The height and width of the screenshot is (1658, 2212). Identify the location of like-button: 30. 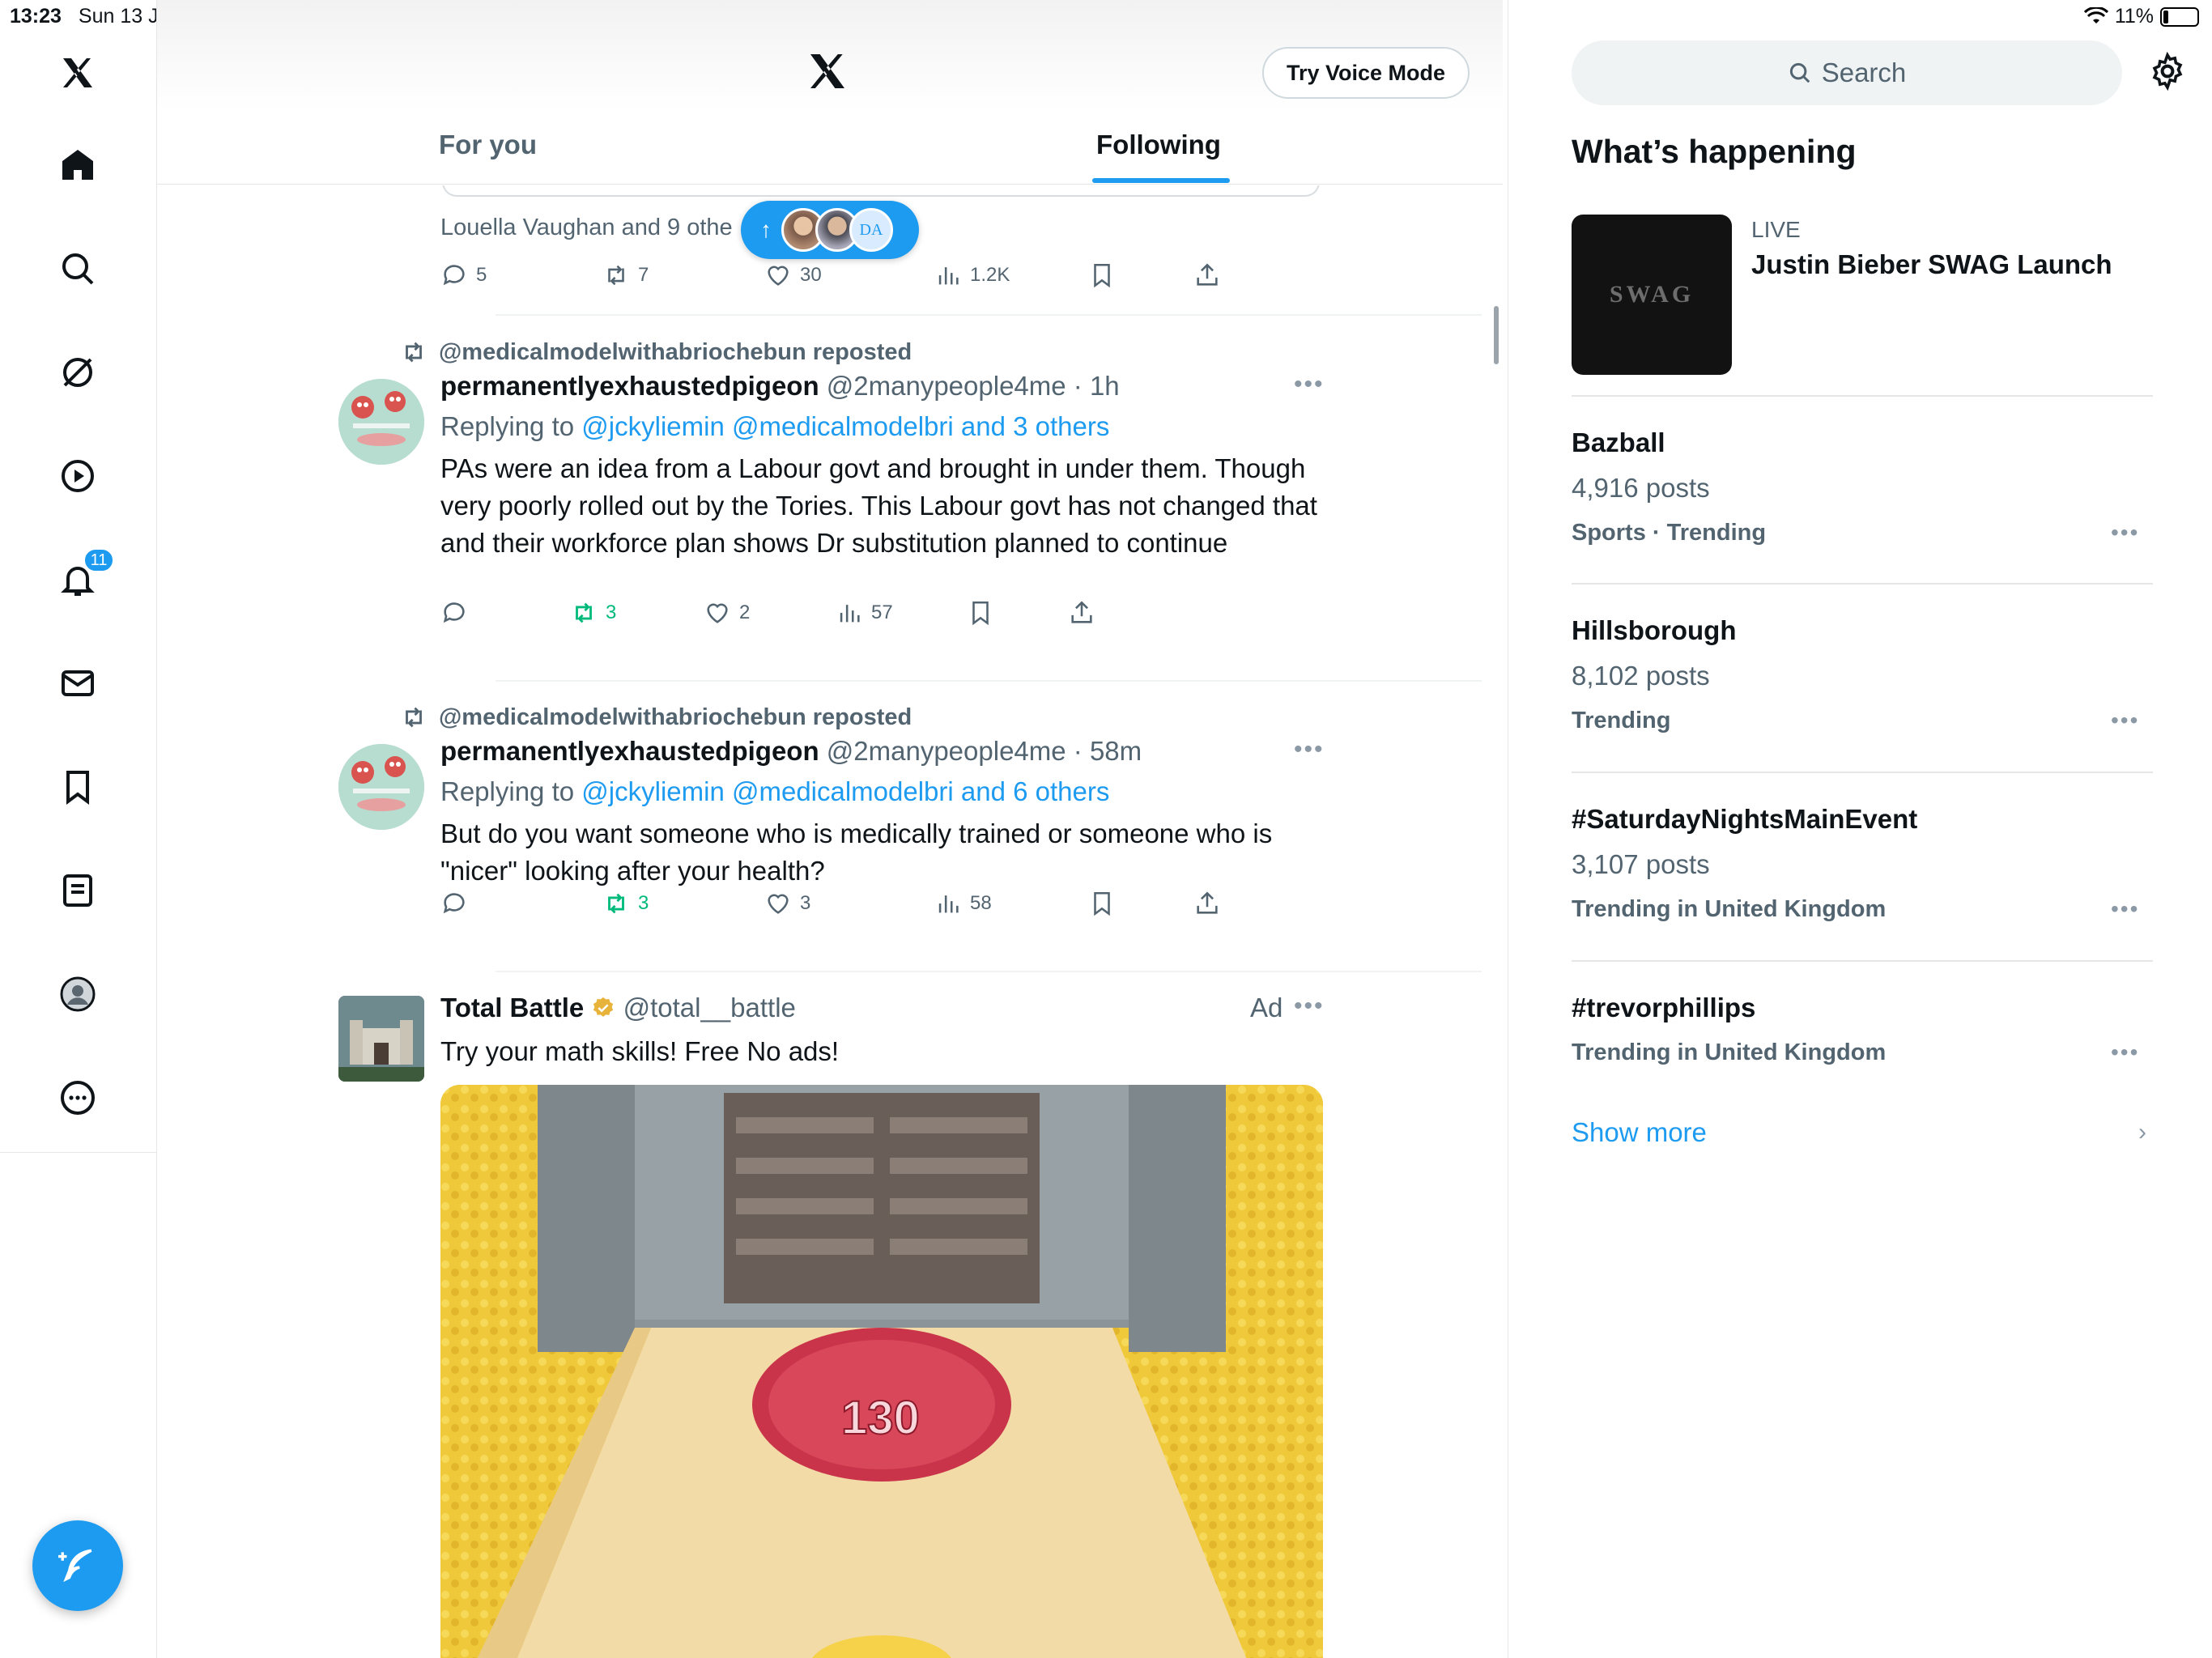
(793, 275).